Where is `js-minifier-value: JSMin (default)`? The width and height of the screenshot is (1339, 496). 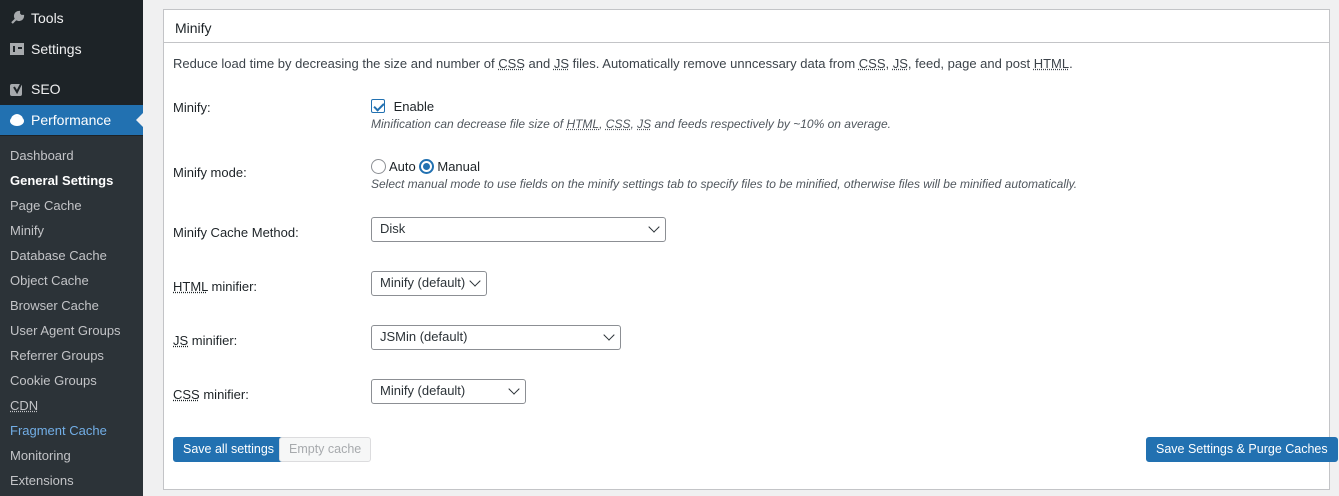 js-minifier-value: JSMin (default) is located at coordinates (424, 336).